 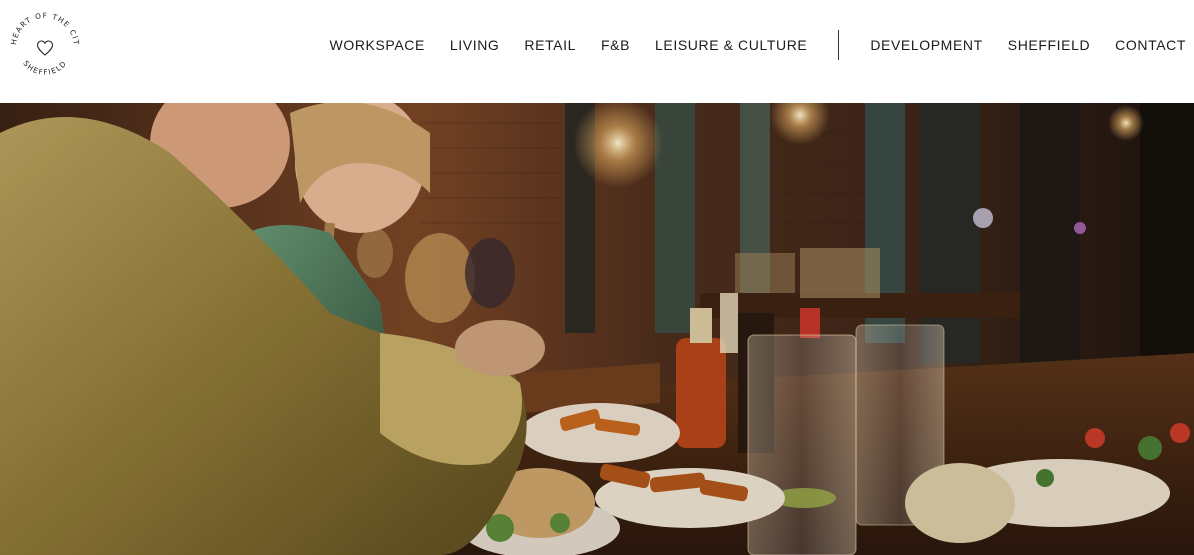 I want to click on nav-item-leisure-culture: LEISURE & CULTURE, so click(x=731, y=45).